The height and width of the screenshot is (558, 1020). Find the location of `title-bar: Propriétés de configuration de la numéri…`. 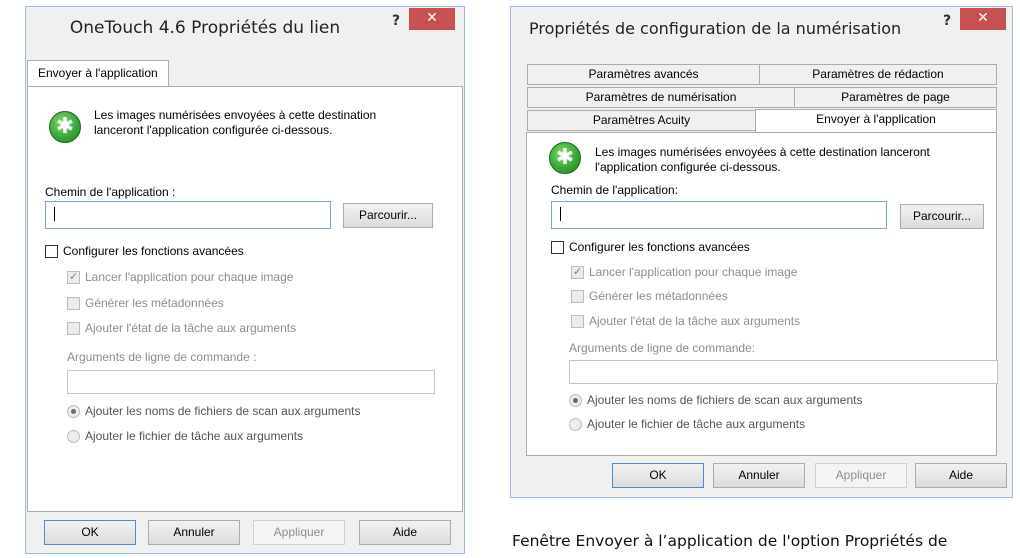

title-bar: Propriétés de configuration de la numéri… is located at coordinates (761, 29).